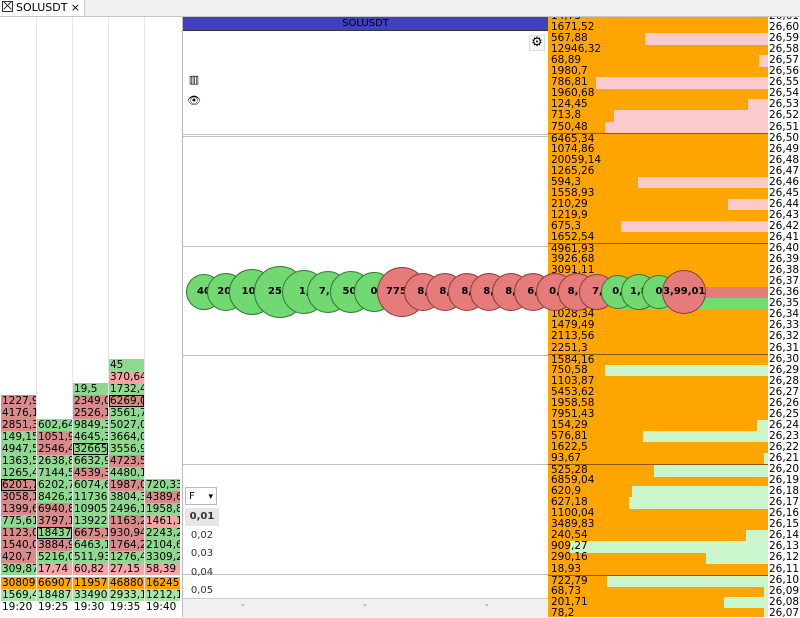 The height and width of the screenshot is (618, 800). I want to click on footprint-cell: 4176,1, so click(18, 413).